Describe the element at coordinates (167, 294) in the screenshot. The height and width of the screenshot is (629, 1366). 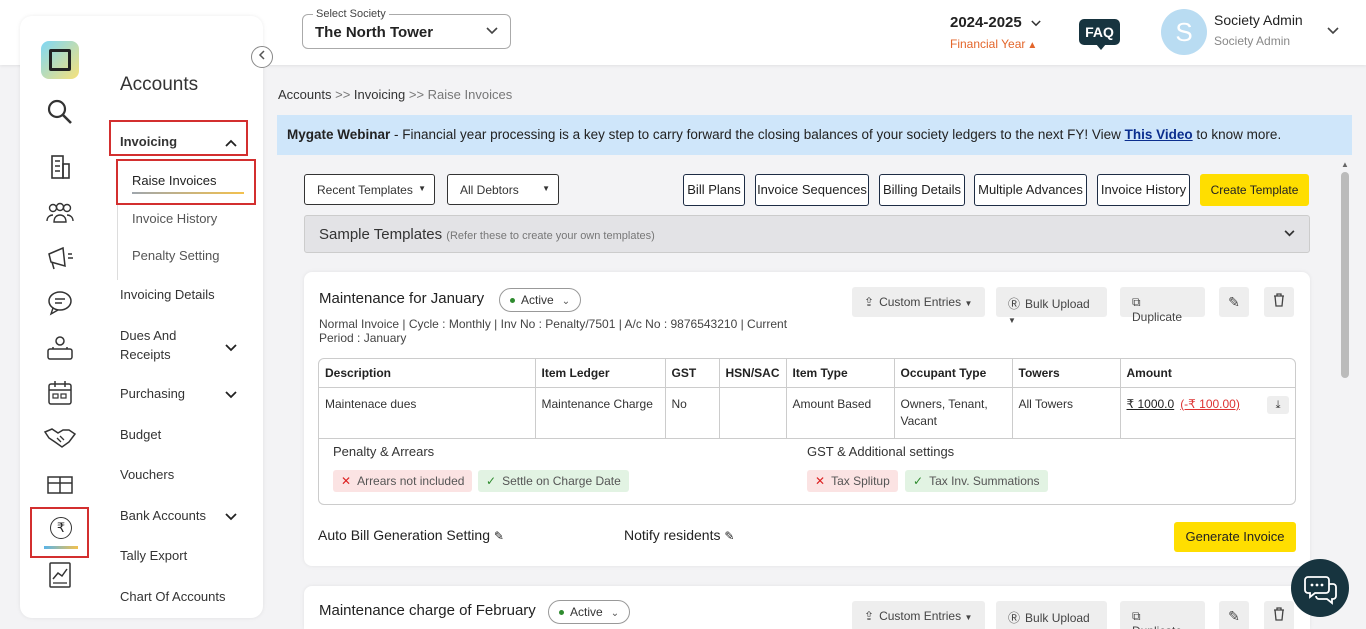
I see `sidebar-item-invoicing-details: Invoicing Details` at that location.